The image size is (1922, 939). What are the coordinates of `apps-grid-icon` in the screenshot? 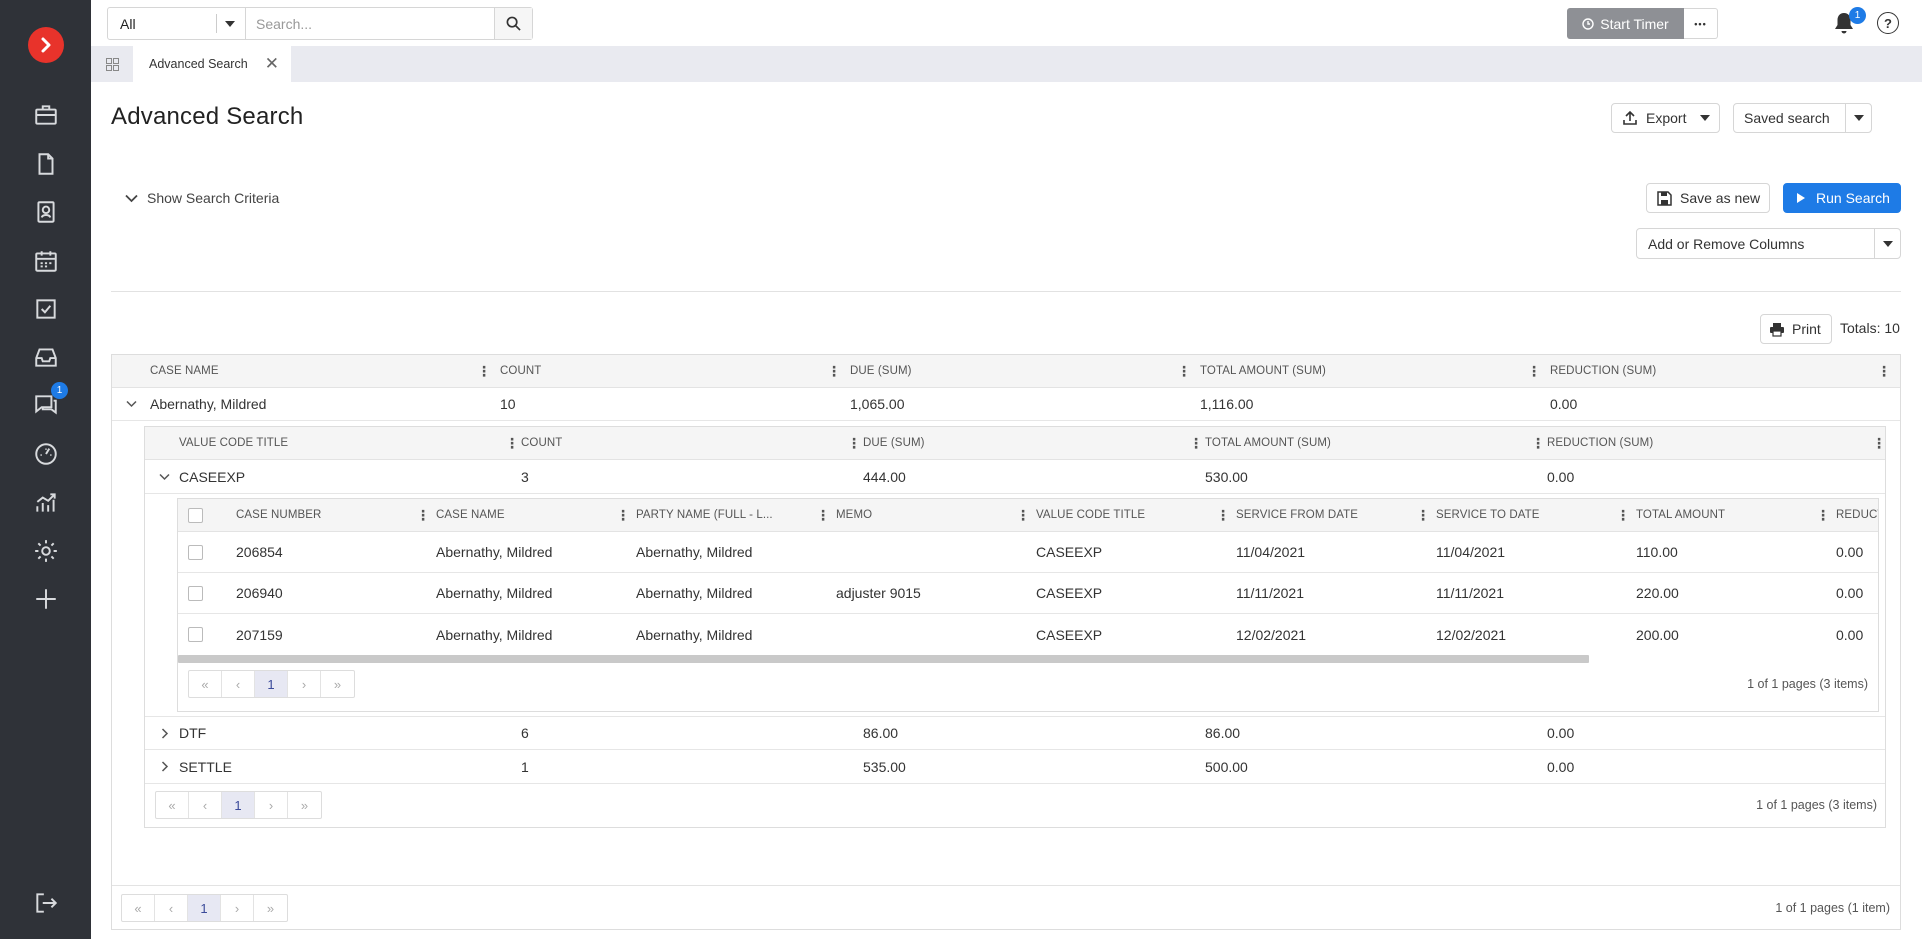 It's located at (112, 64).